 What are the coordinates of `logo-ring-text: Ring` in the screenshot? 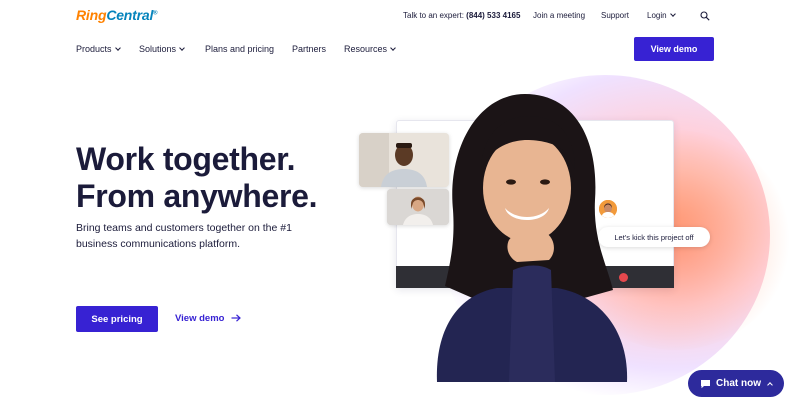 It's located at (91, 15).